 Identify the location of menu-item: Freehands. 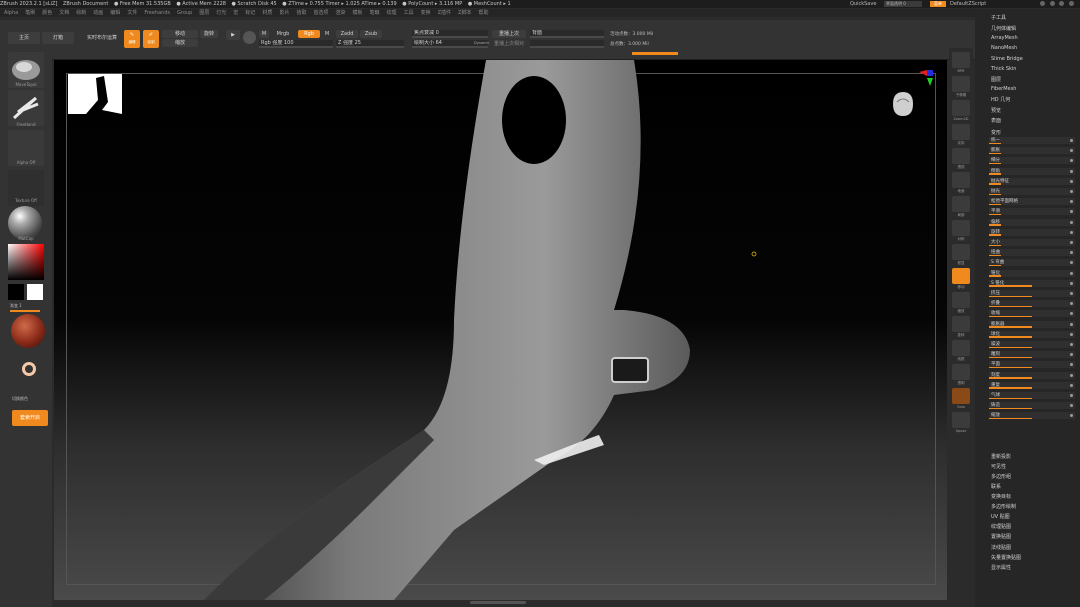
(157, 13).